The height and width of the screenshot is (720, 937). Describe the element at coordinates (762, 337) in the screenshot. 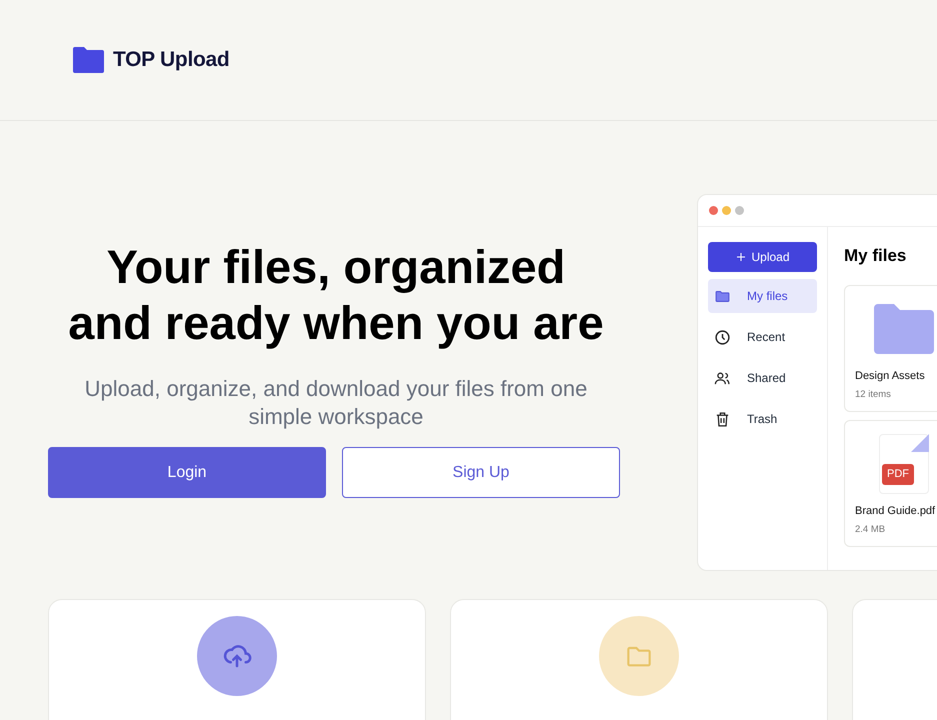

I see `sidebar-item: Recent` at that location.